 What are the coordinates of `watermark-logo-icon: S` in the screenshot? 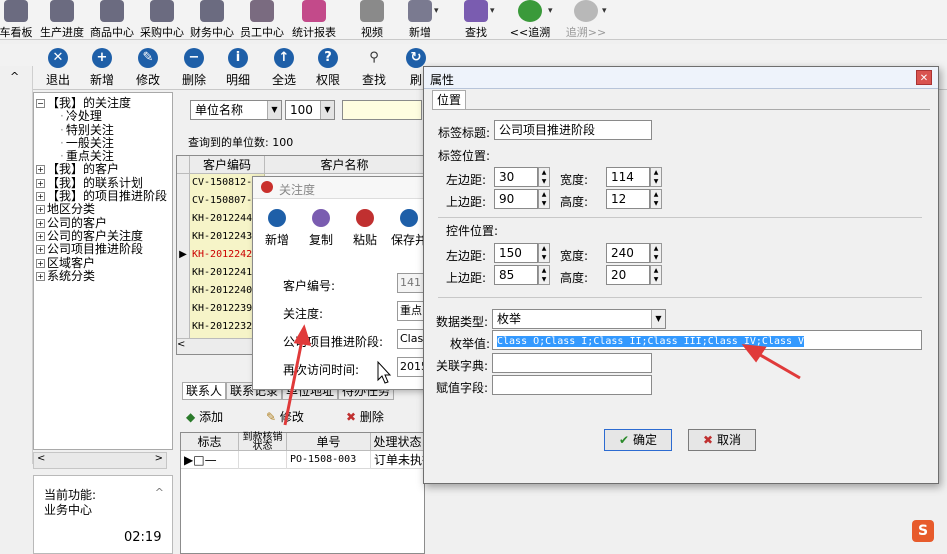 It's located at (923, 531).